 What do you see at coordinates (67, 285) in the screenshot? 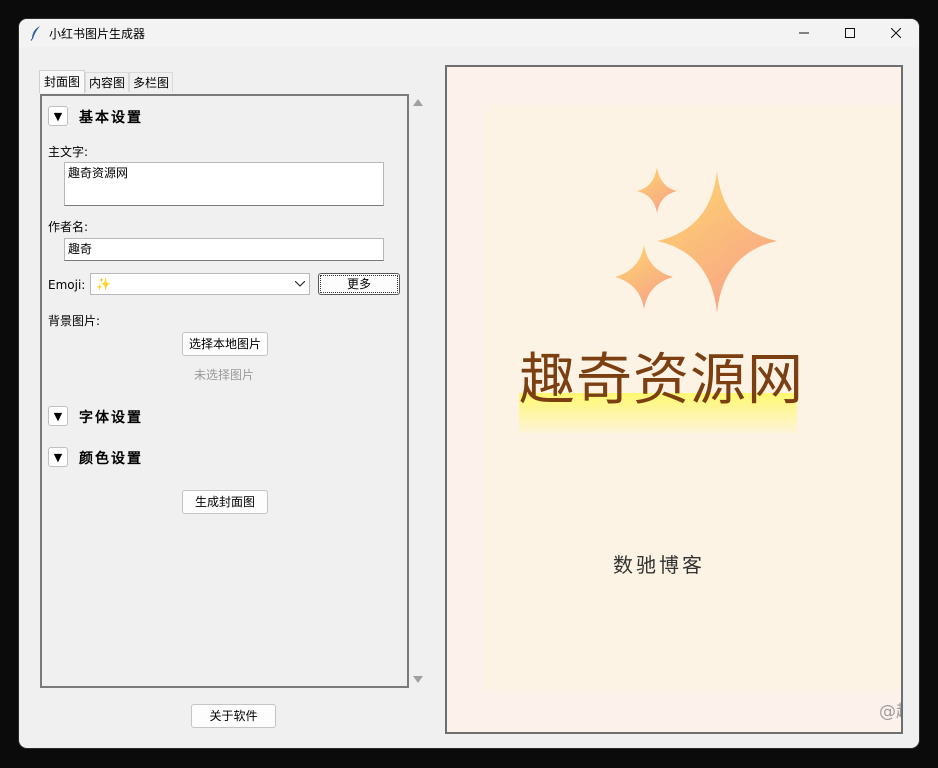
I see `emoji-label: Emoji:` at bounding box center [67, 285].